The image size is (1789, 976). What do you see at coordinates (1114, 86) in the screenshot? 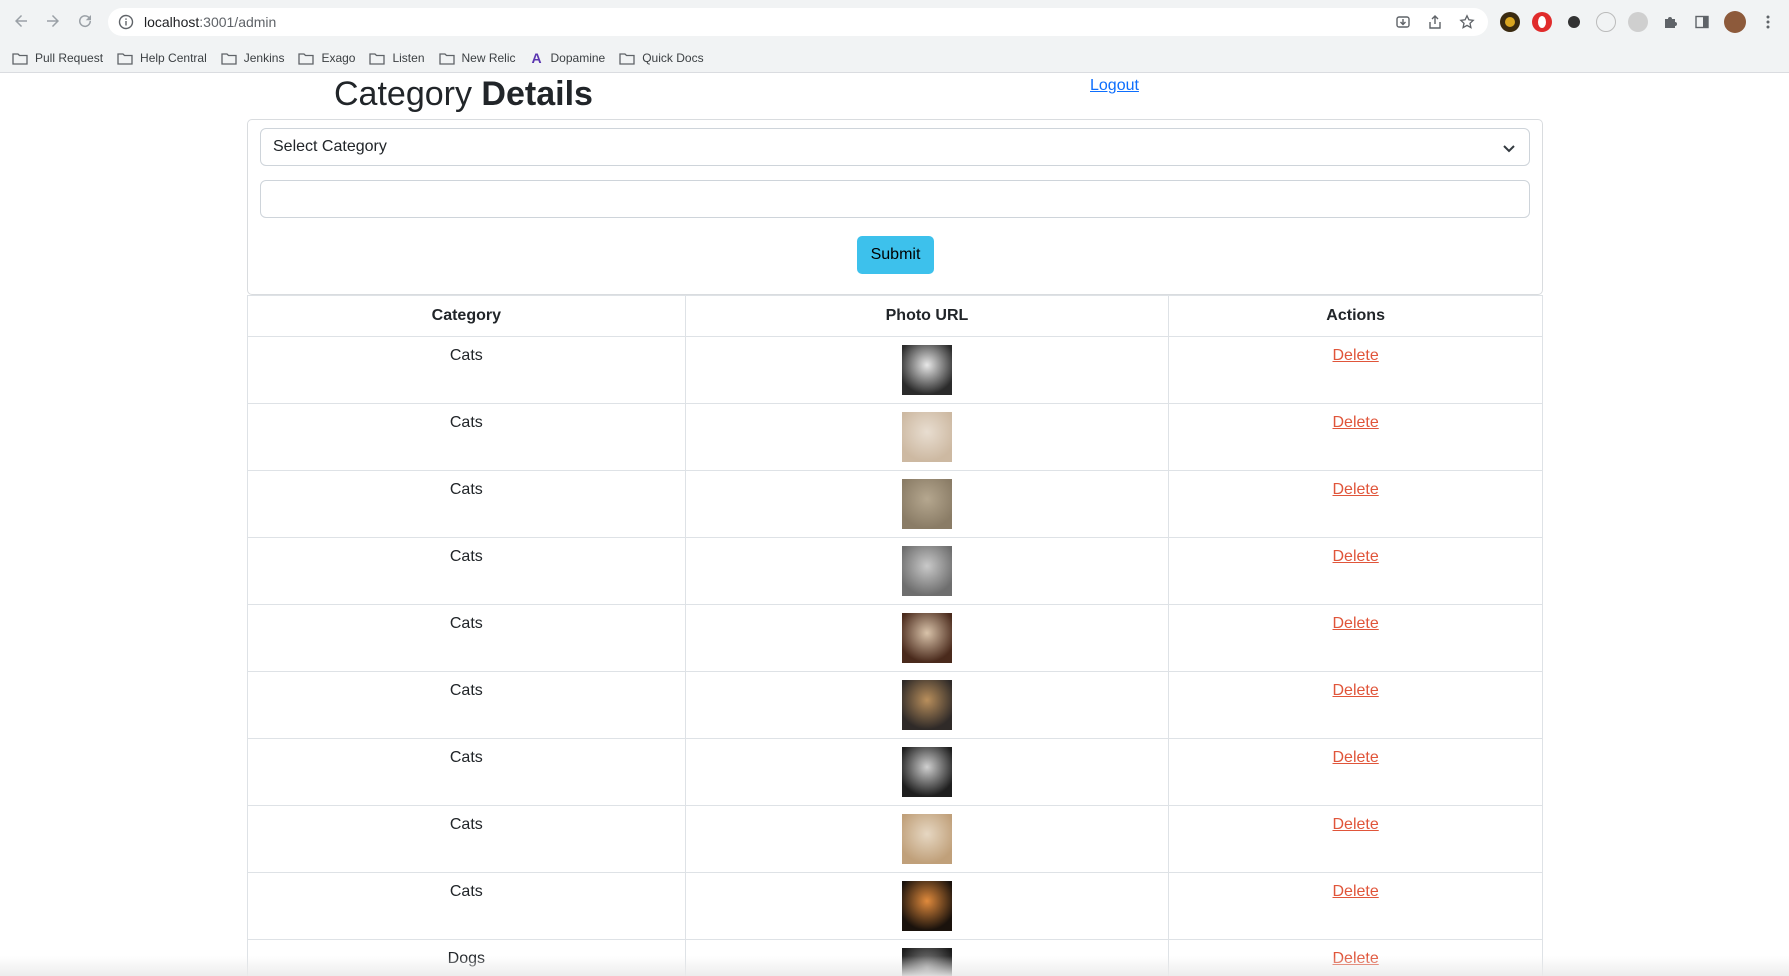
I see `logout-link: Logout` at bounding box center [1114, 86].